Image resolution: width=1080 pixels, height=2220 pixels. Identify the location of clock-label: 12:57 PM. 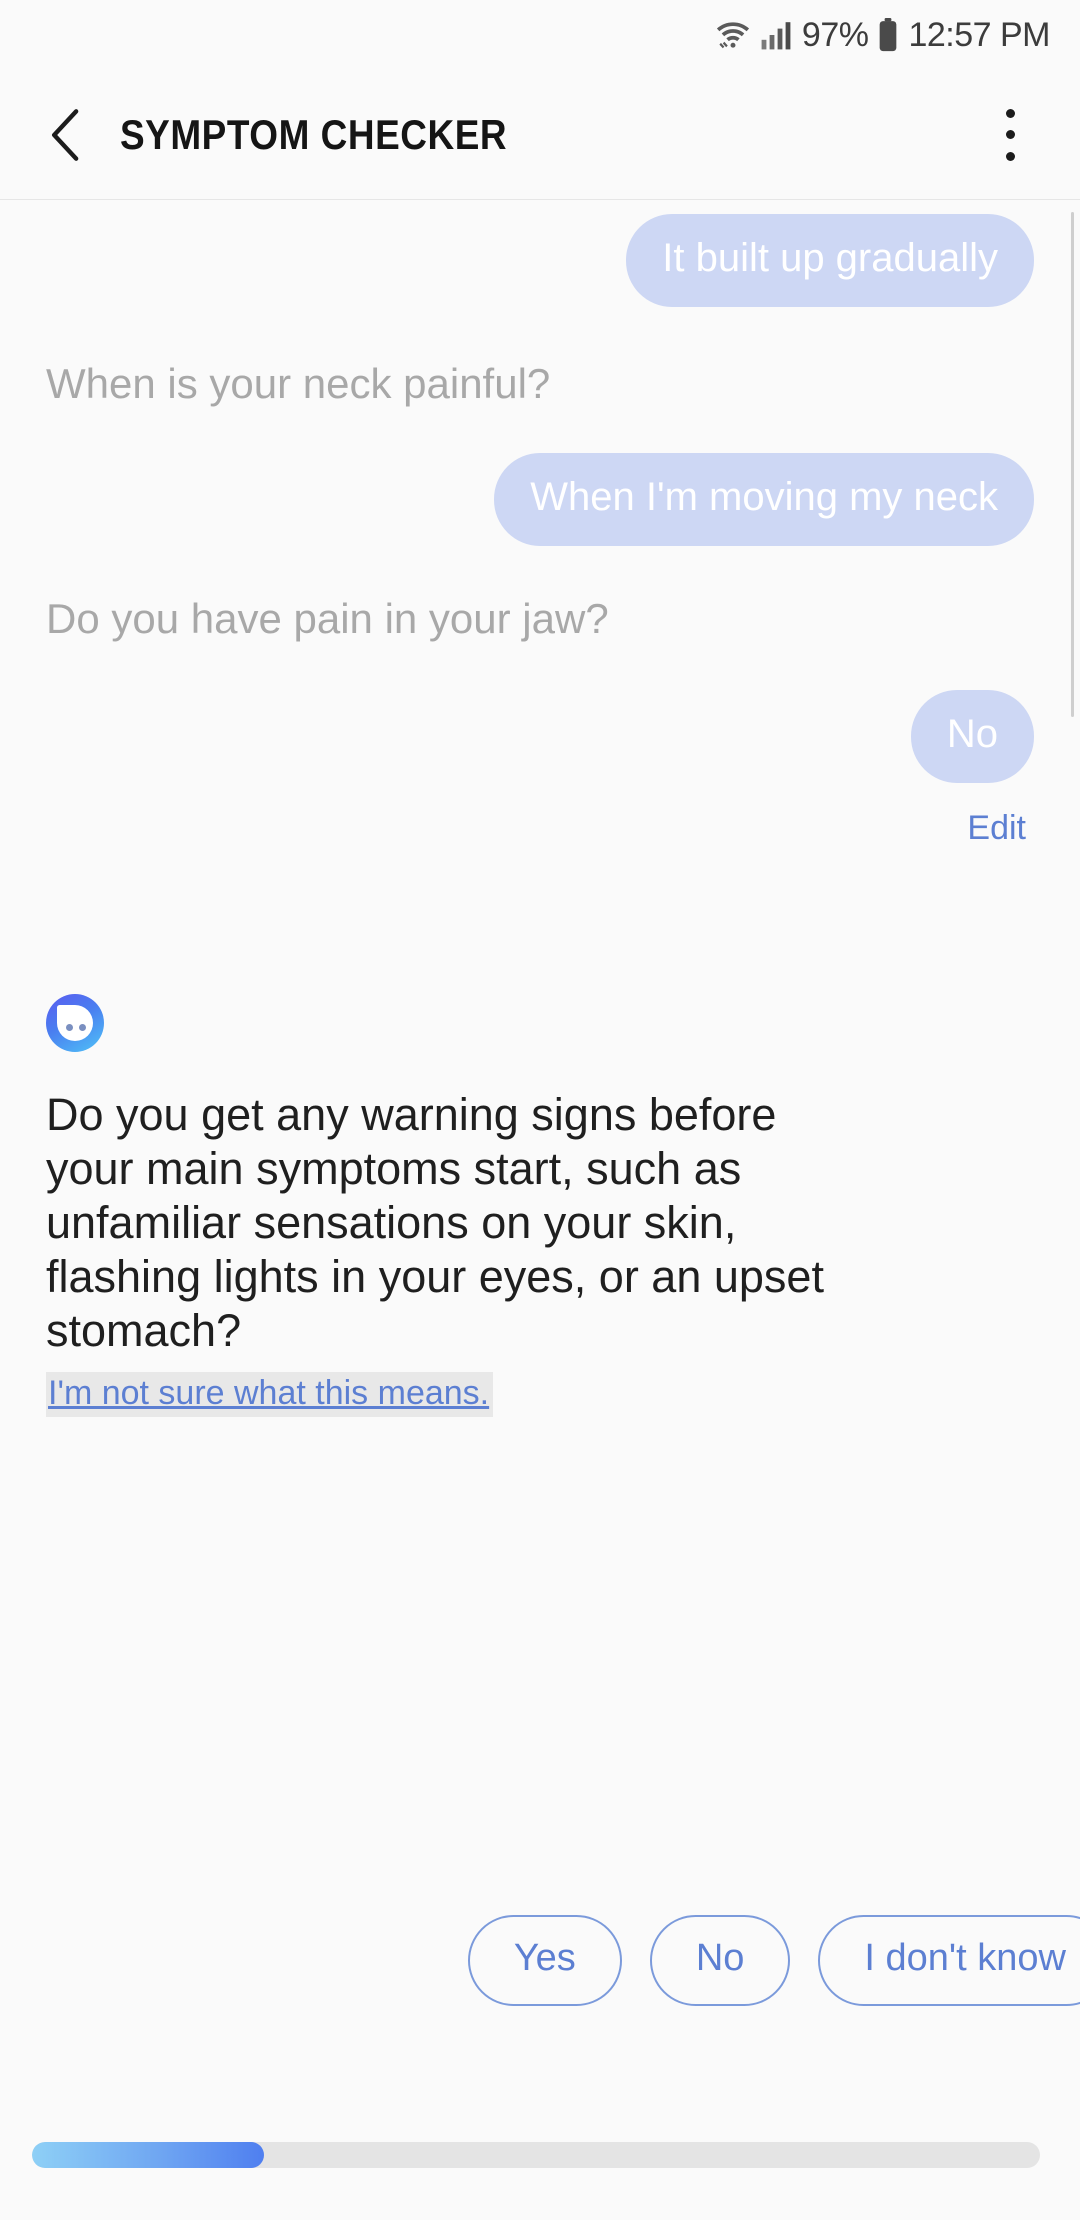
(979, 34).